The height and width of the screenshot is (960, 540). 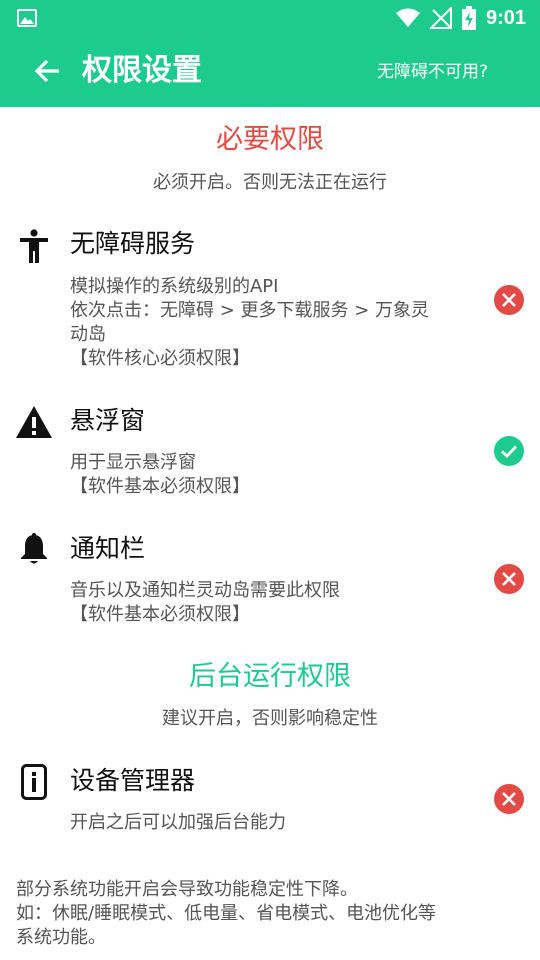 What do you see at coordinates (27, 18) in the screenshot?
I see `gallery-icon` at bounding box center [27, 18].